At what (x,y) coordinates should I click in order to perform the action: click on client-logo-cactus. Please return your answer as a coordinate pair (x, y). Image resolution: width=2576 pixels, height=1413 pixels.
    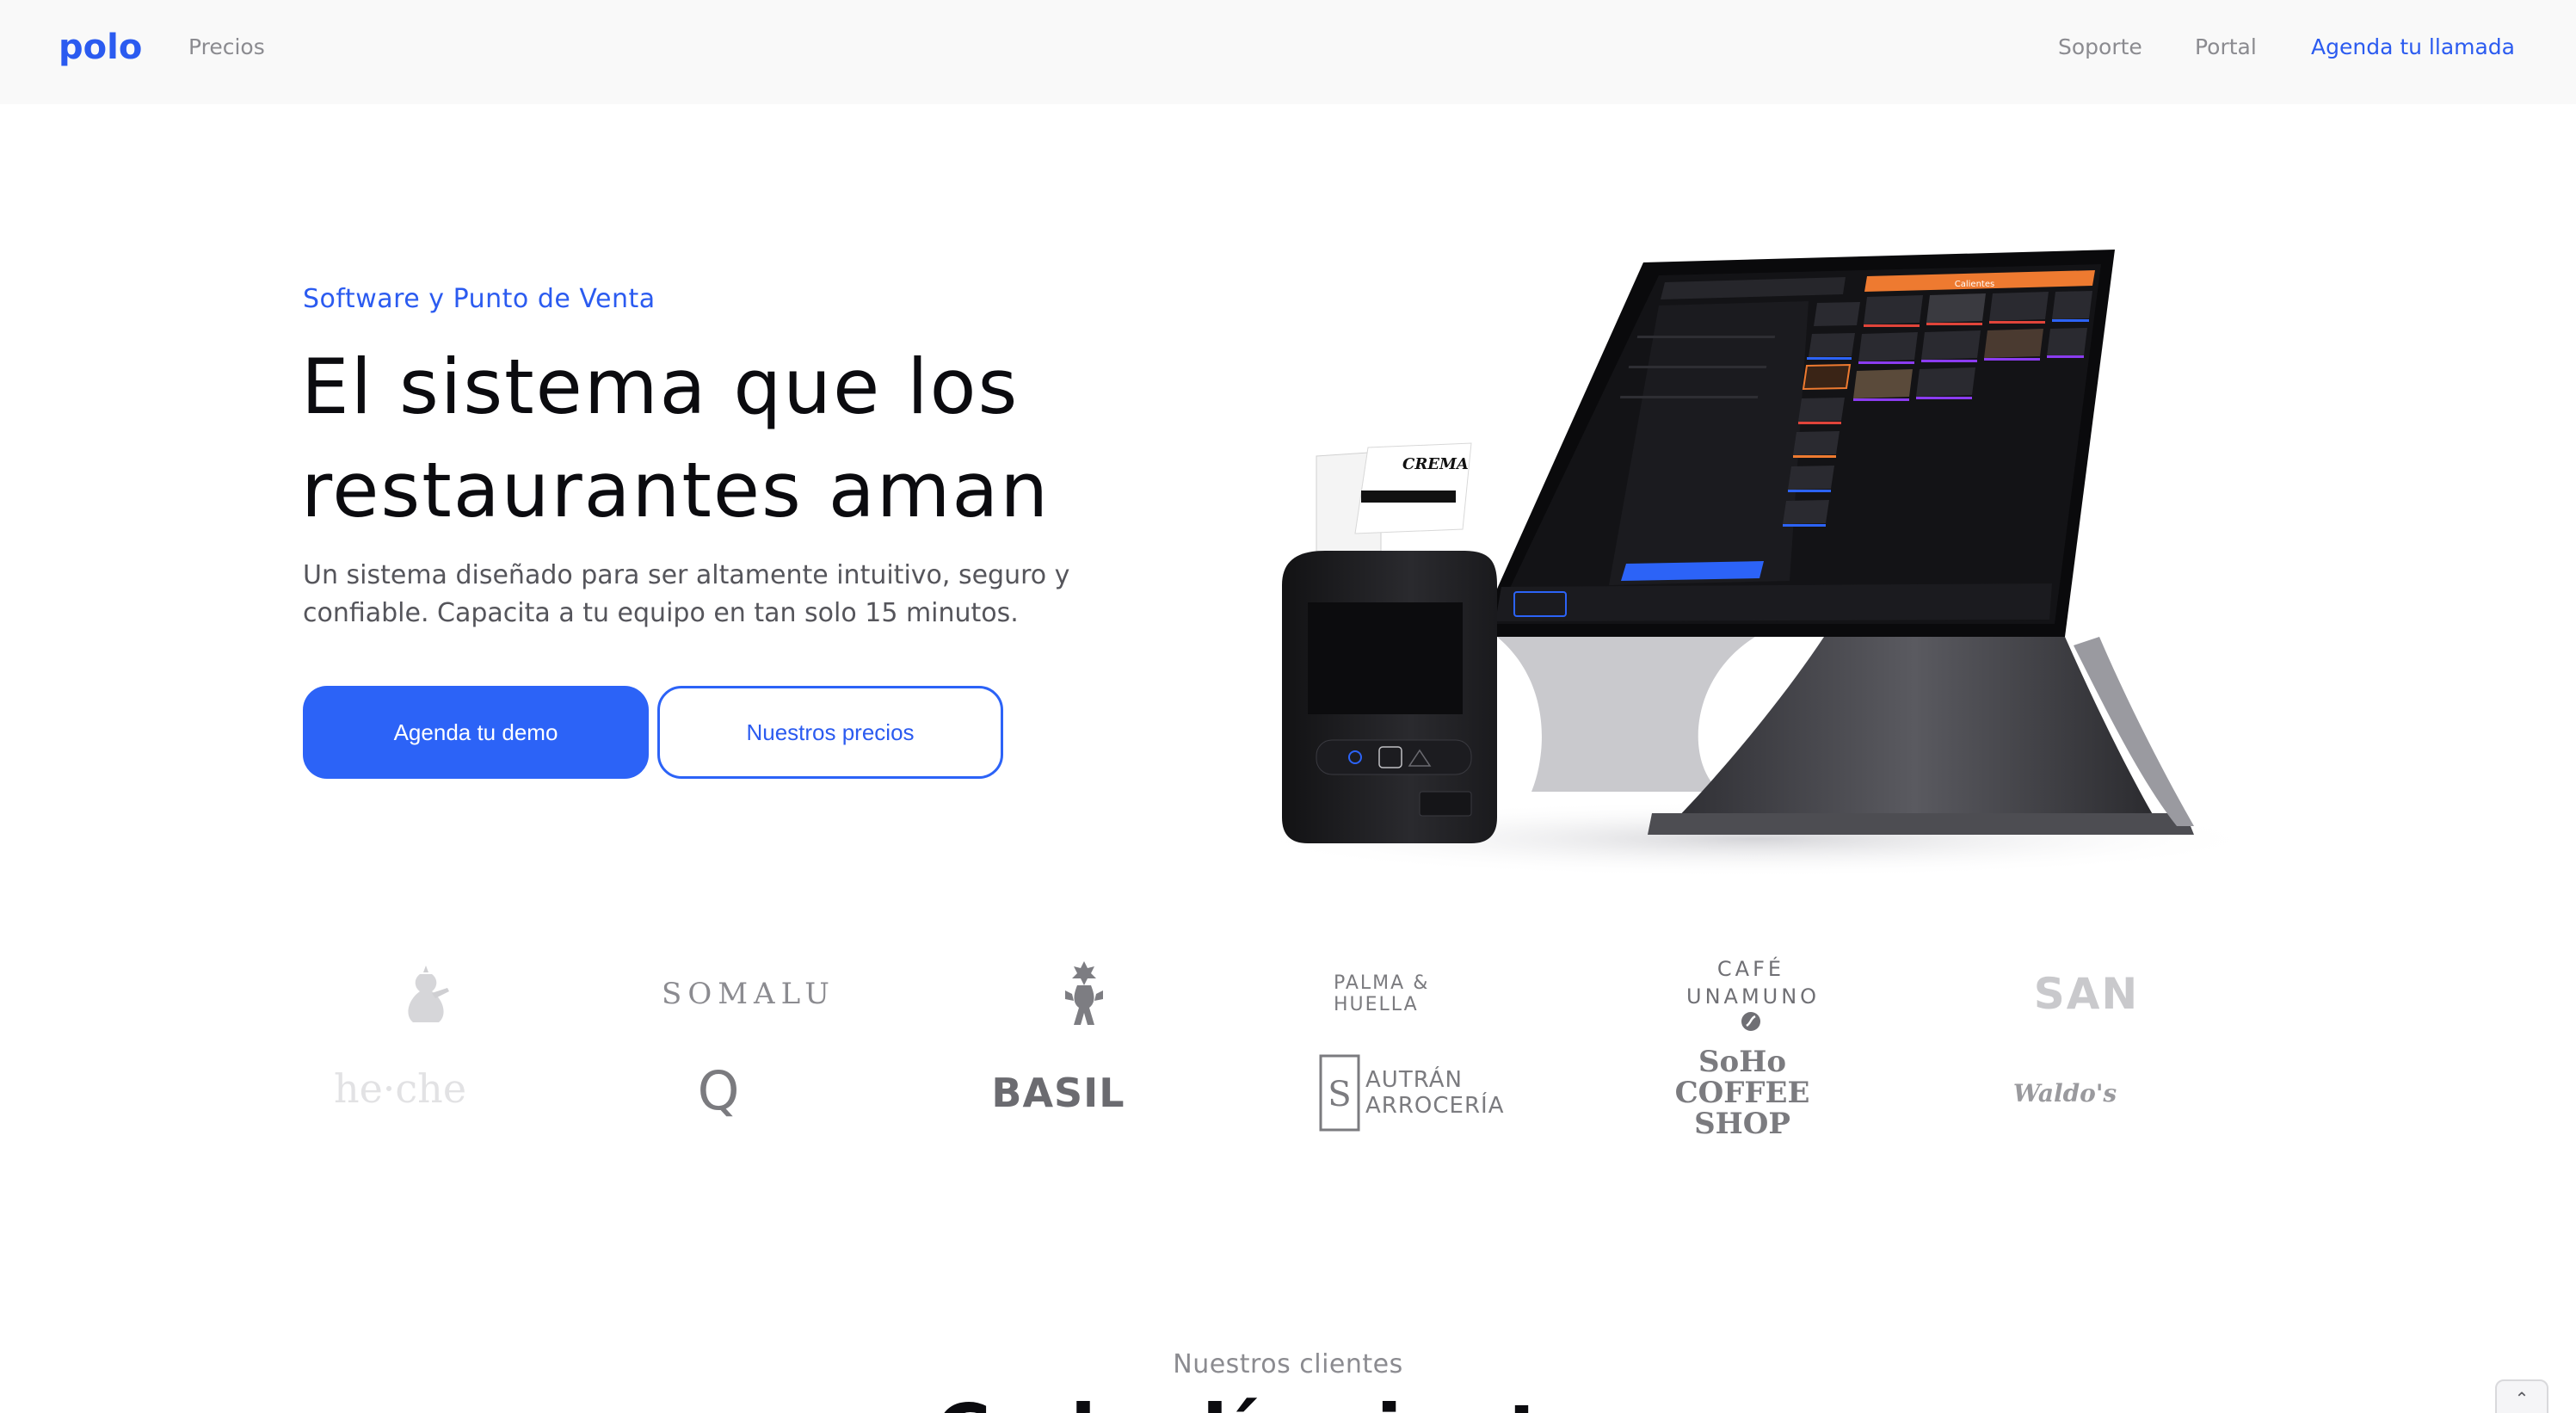
    Looking at the image, I should click on (1084, 994).